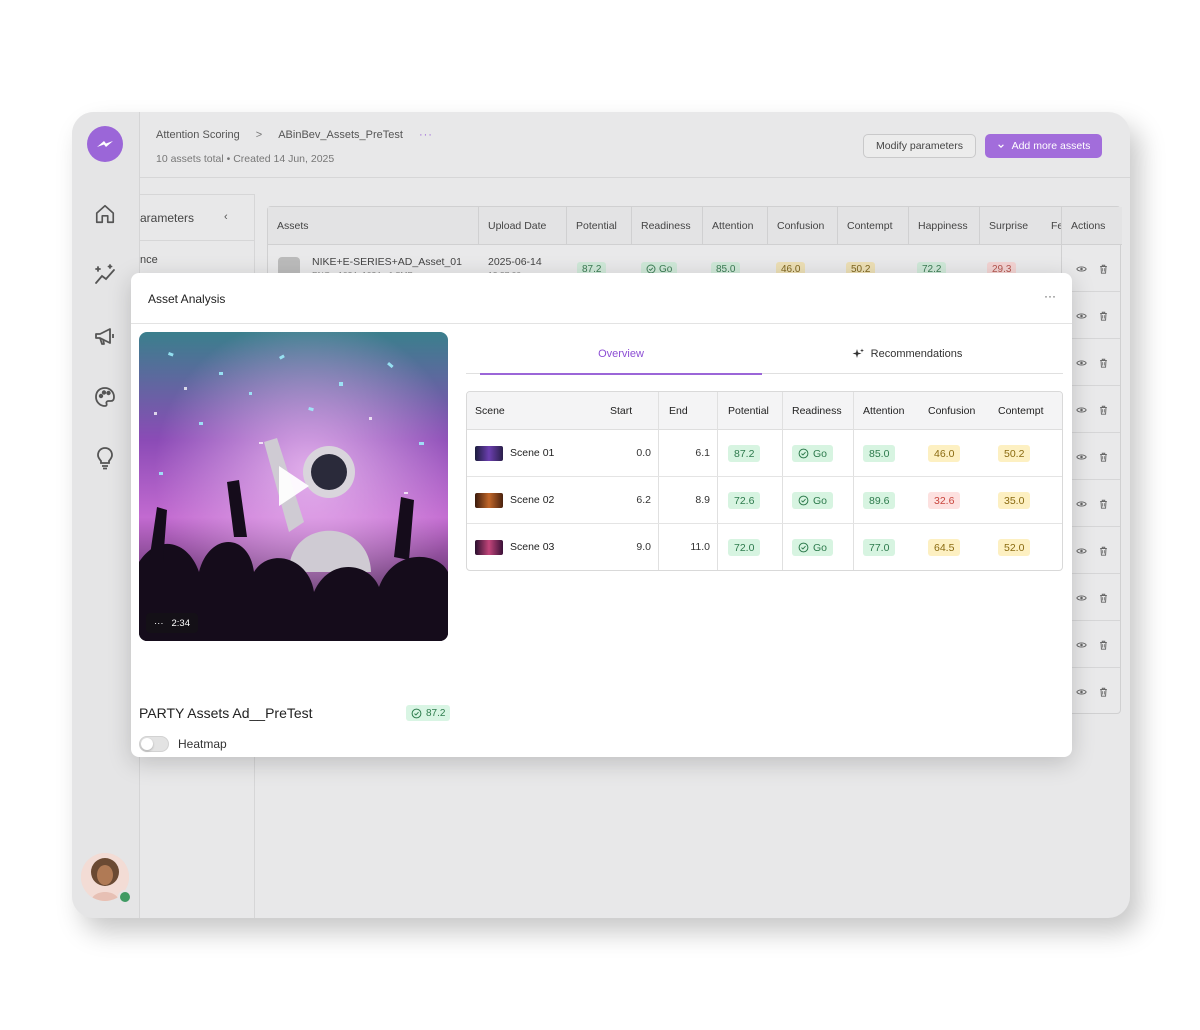 This screenshot has width=1200, height=1030. I want to click on col-assets: Assets, so click(373, 226).